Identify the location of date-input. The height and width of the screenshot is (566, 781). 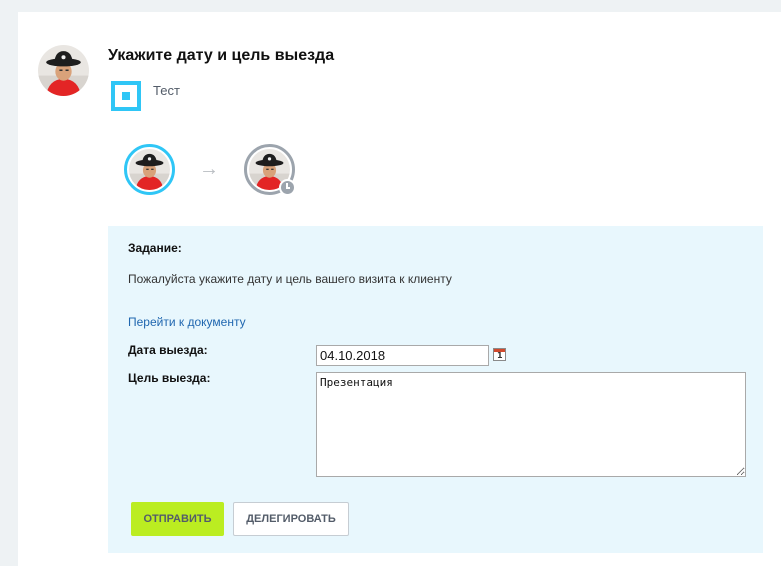
(402, 355).